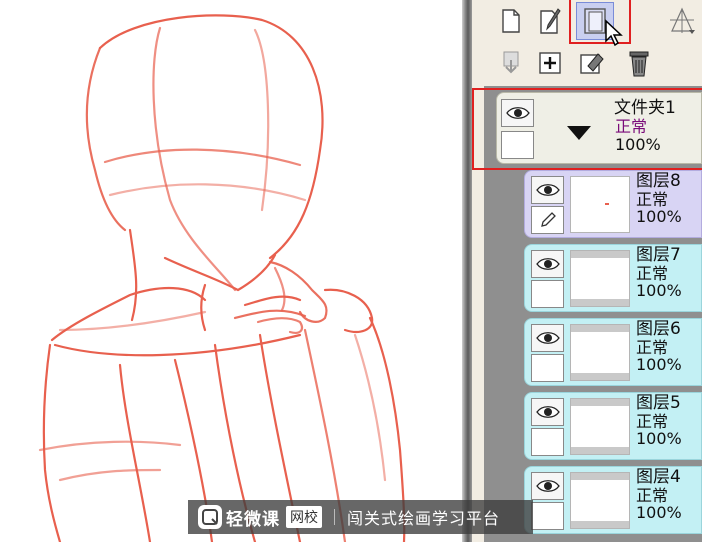 The image size is (702, 542). I want to click on merge-down-icon, so click(511, 63).